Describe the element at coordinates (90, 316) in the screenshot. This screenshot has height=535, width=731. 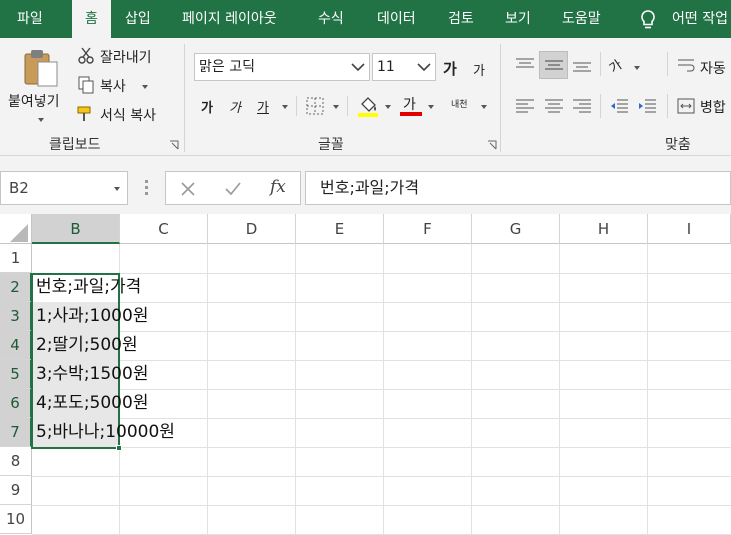
I see `cell-b3: 1;사과;1000원` at that location.